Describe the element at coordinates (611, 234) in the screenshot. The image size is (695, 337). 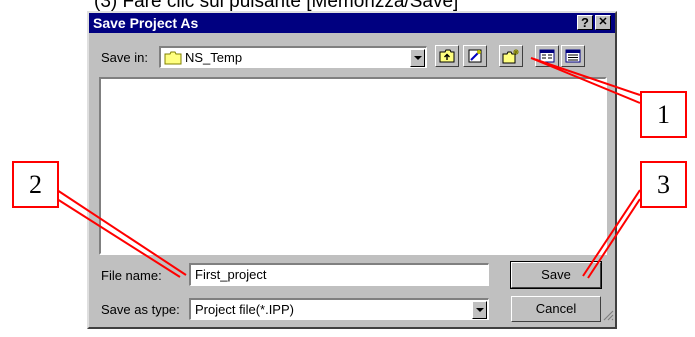
I see `callout-3-pointer` at that location.